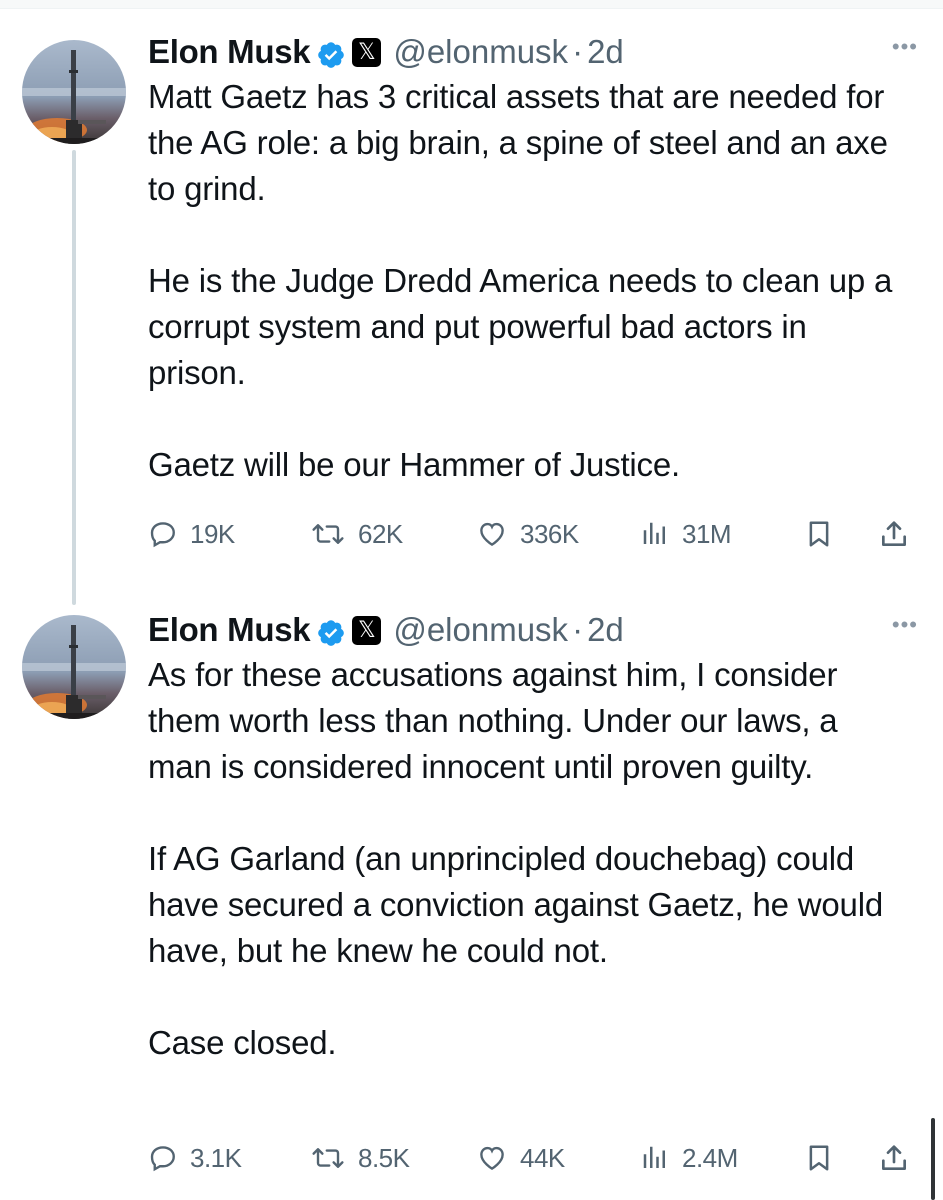 This screenshot has width=943, height=1200. I want to click on reply-button: 19K, so click(191, 534).